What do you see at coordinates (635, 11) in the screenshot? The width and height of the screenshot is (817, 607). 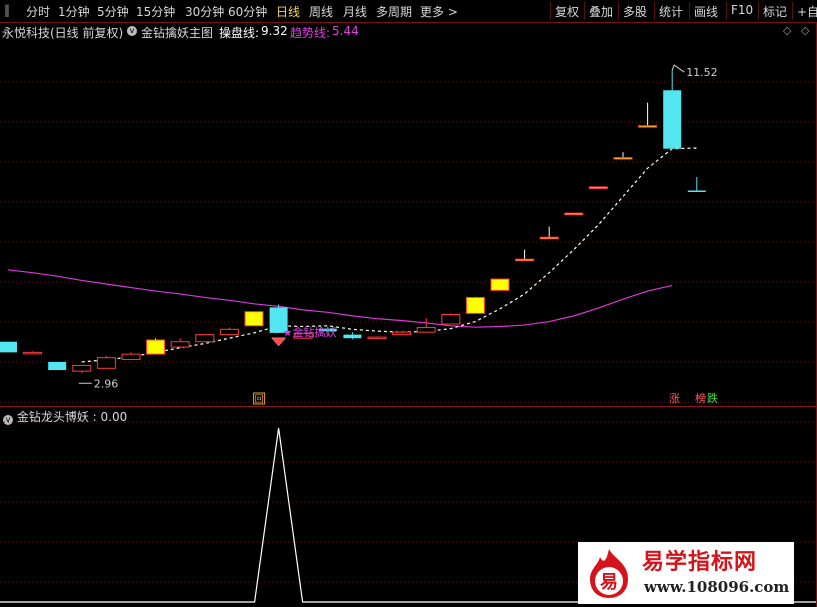 I see `action-button-2: 多股` at bounding box center [635, 11].